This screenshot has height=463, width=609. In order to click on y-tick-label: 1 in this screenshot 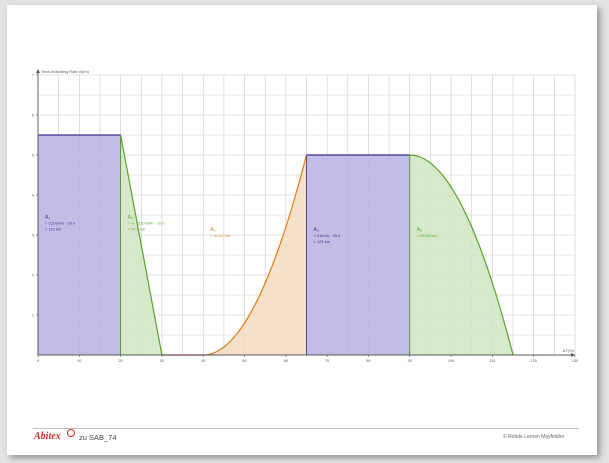, I will do `click(33, 315)`.